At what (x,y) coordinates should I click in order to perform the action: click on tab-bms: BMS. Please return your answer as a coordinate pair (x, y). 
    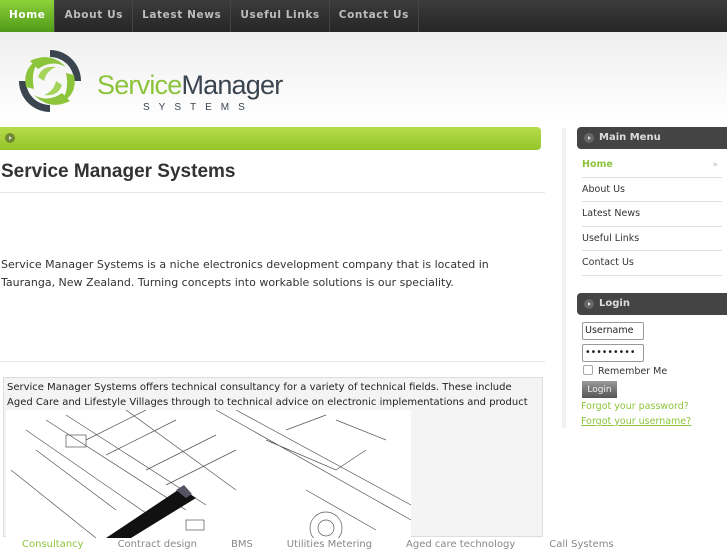
    Looking at the image, I should click on (237, 544).